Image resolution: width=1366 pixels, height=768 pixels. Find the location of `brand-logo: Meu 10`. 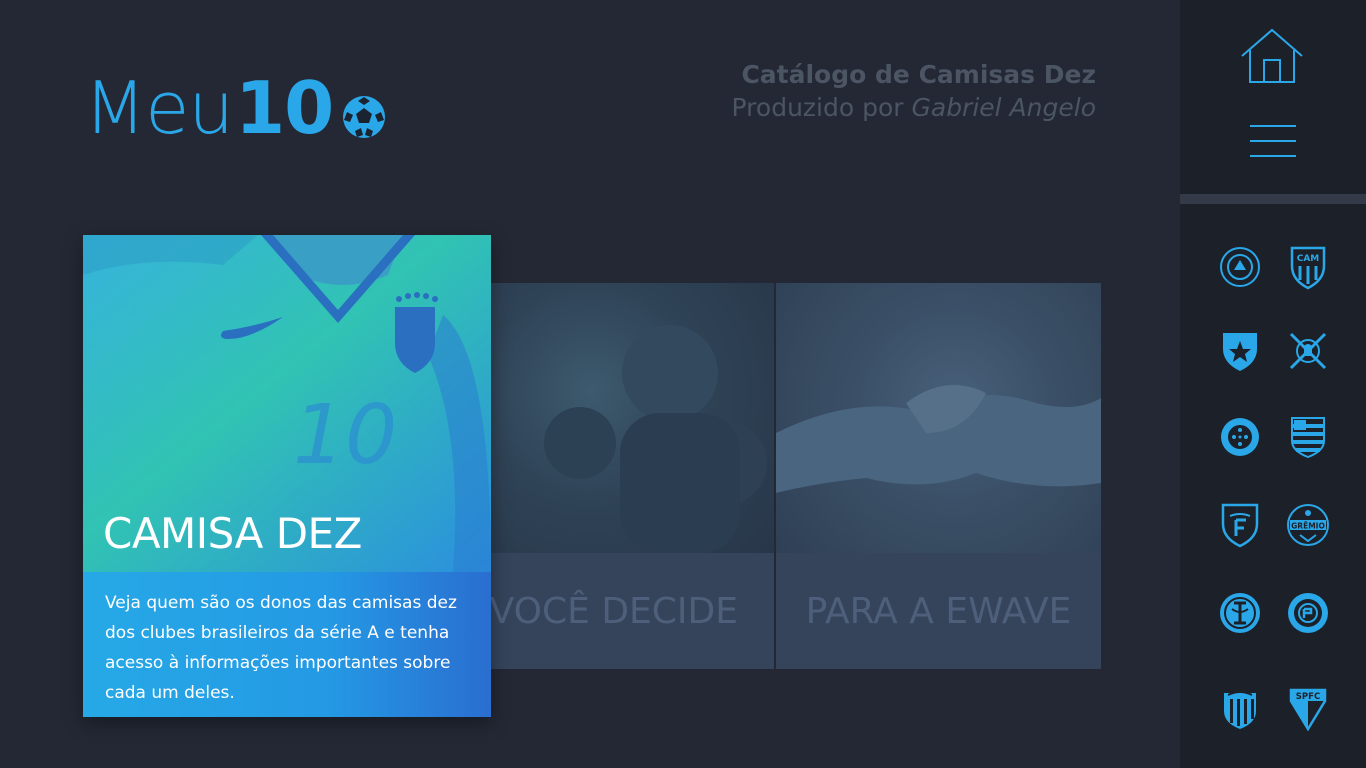

brand-logo: Meu 10 is located at coordinates (235, 94).